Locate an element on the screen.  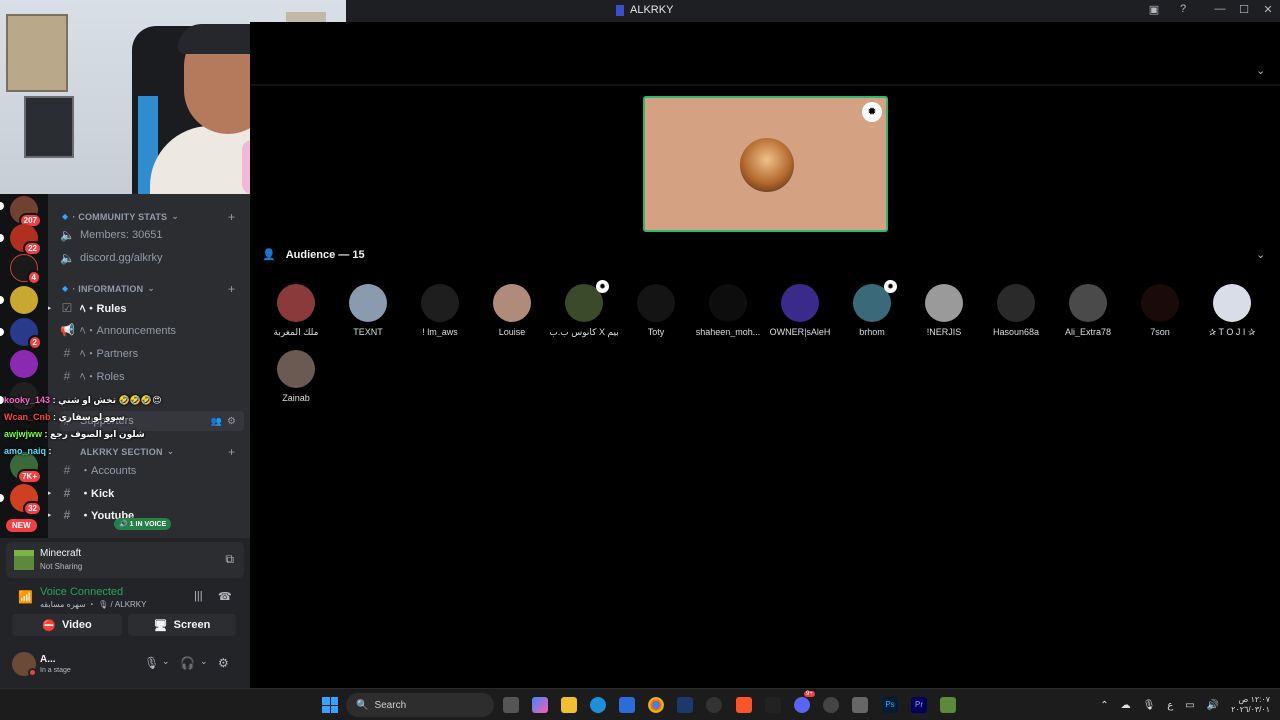
file-explorer-icon is located at coordinates (569, 705).